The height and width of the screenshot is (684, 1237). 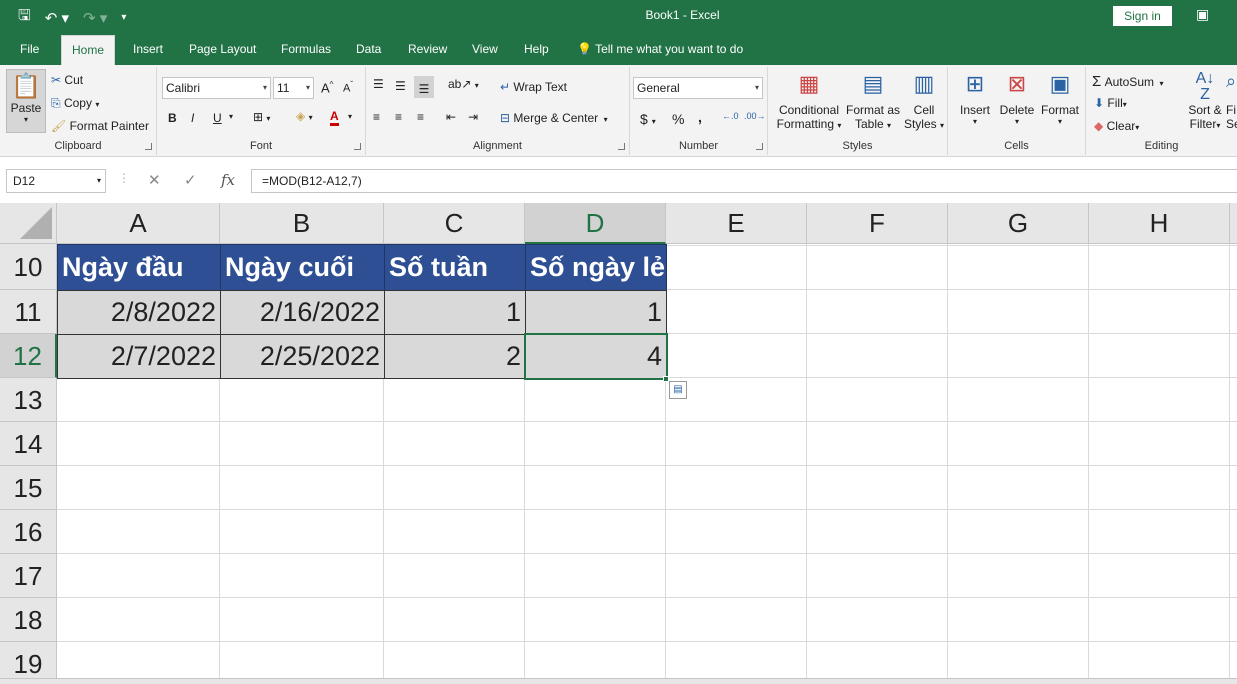 I want to click on orientation-icon: ab↗ ▾, so click(x=463, y=84).